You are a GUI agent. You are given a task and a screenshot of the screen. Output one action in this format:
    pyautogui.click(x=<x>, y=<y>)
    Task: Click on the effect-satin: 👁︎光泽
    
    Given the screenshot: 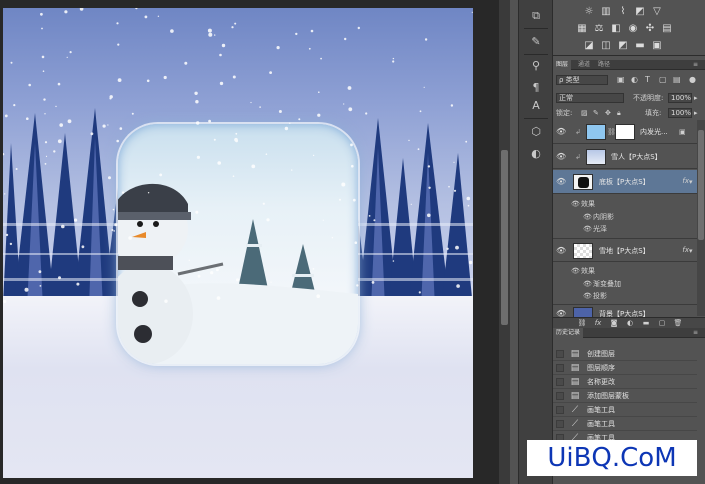 What is the action you would take?
    pyautogui.click(x=595, y=229)
    